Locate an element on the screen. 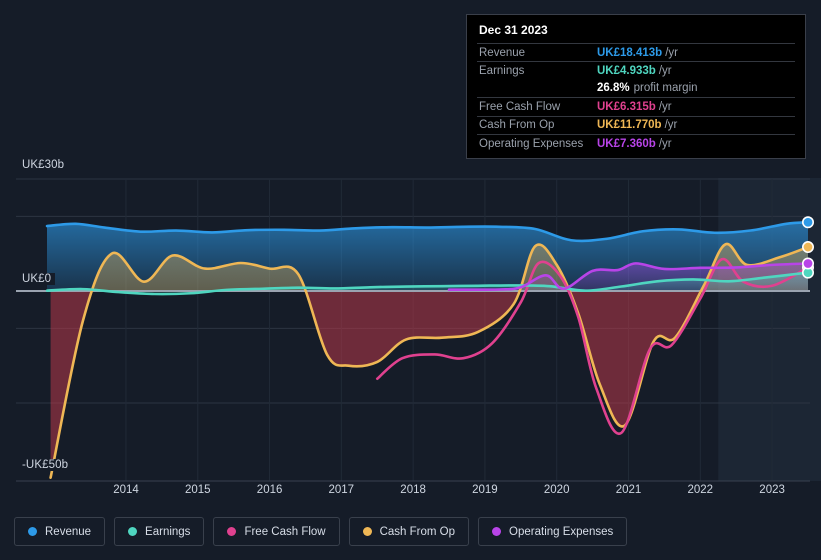  x-axis-tick-2022: 2022 is located at coordinates (700, 490).